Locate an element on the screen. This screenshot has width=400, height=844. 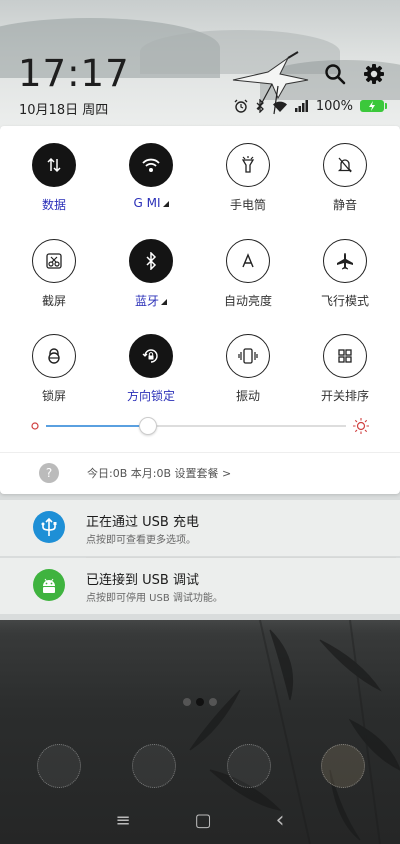
tile-vibrate: 振动 is located at coordinates (248, 368).